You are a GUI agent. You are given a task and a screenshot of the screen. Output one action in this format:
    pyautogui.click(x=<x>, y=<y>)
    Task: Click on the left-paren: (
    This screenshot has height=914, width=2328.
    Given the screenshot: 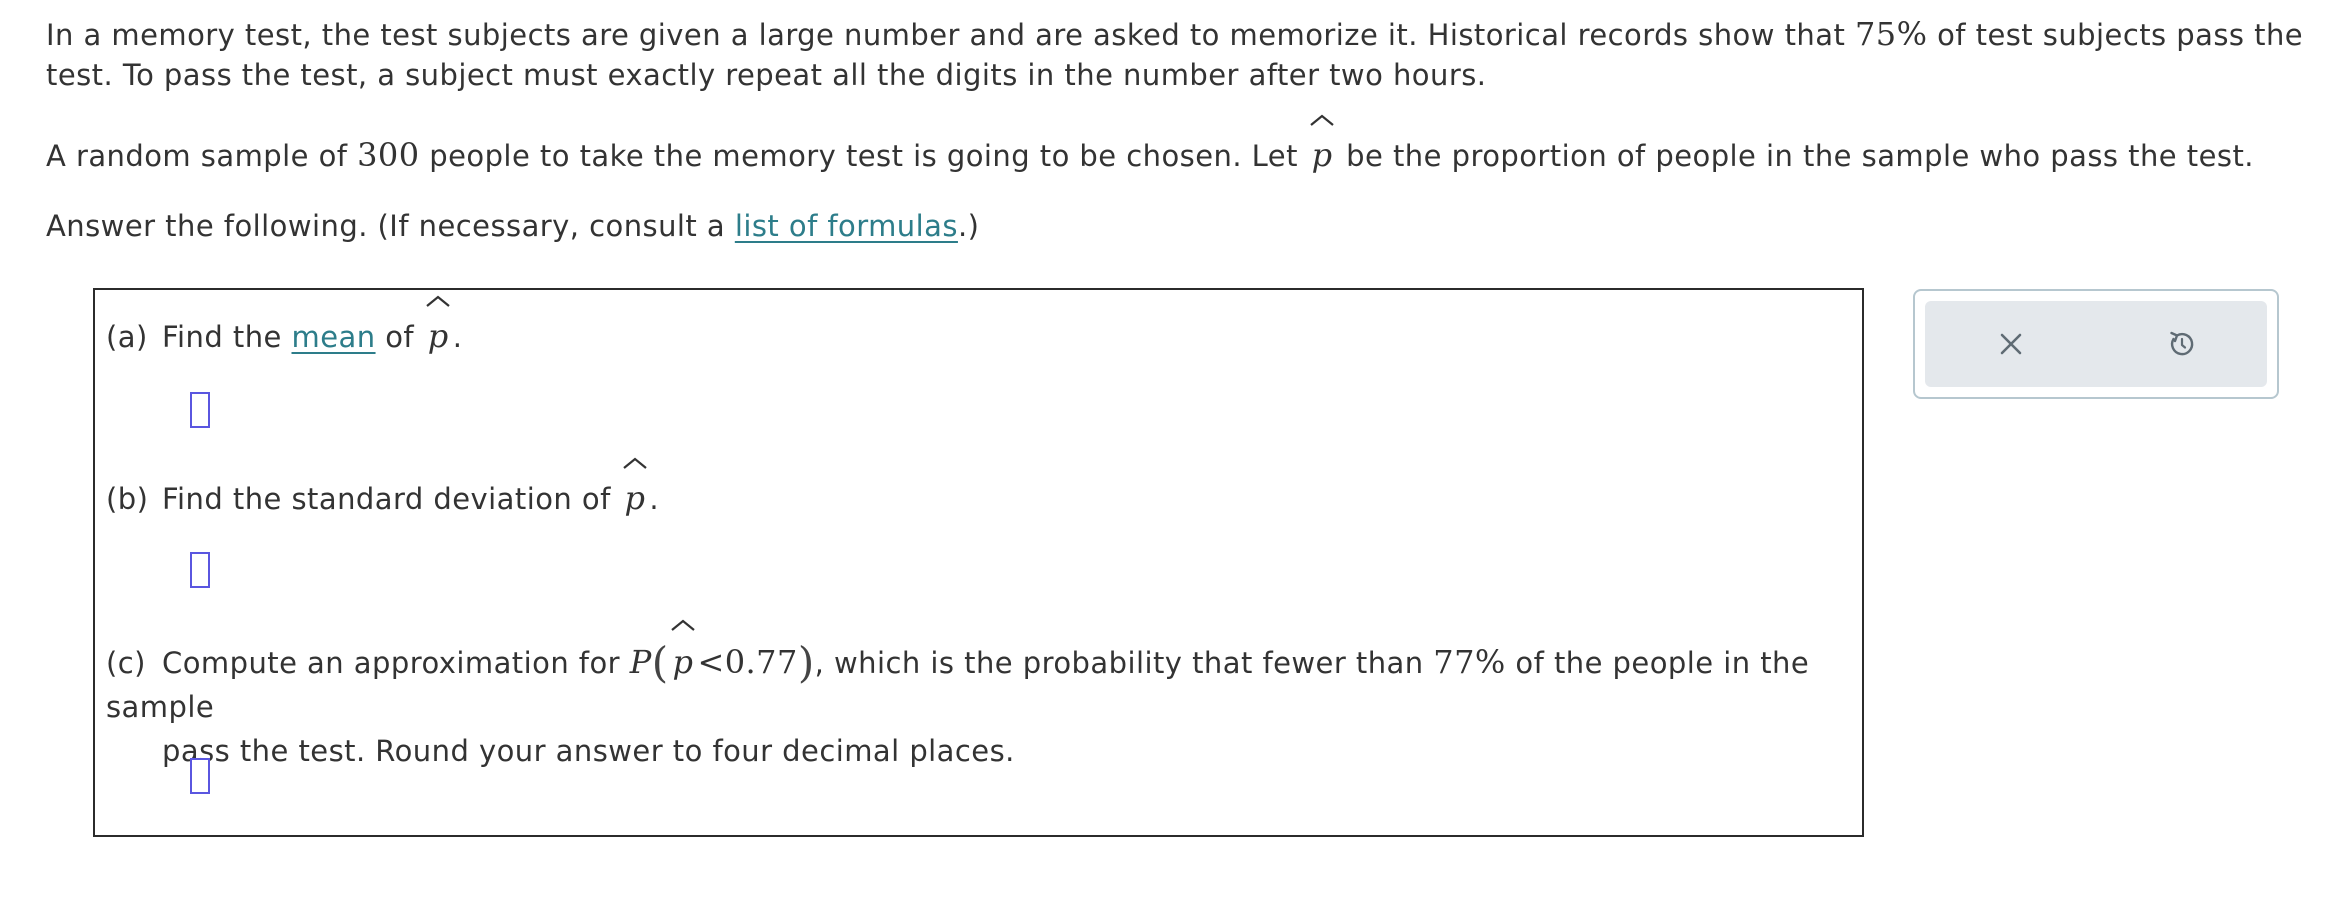 What is the action you would take?
    pyautogui.click(x=660, y=662)
    